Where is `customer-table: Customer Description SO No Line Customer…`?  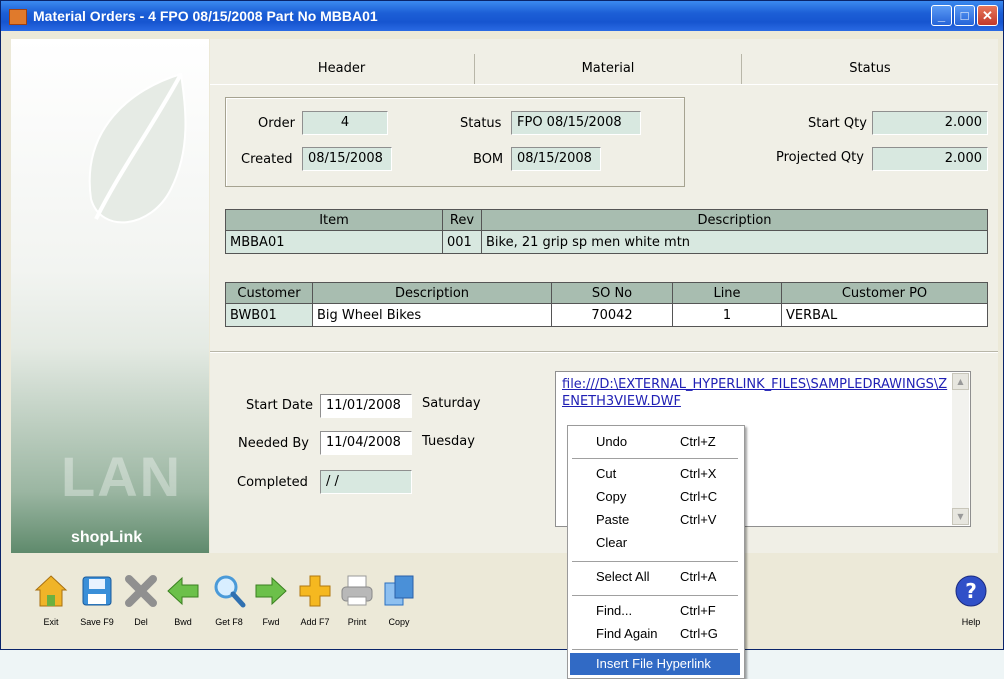 customer-table: Customer Description SO No Line Customer… is located at coordinates (606, 304).